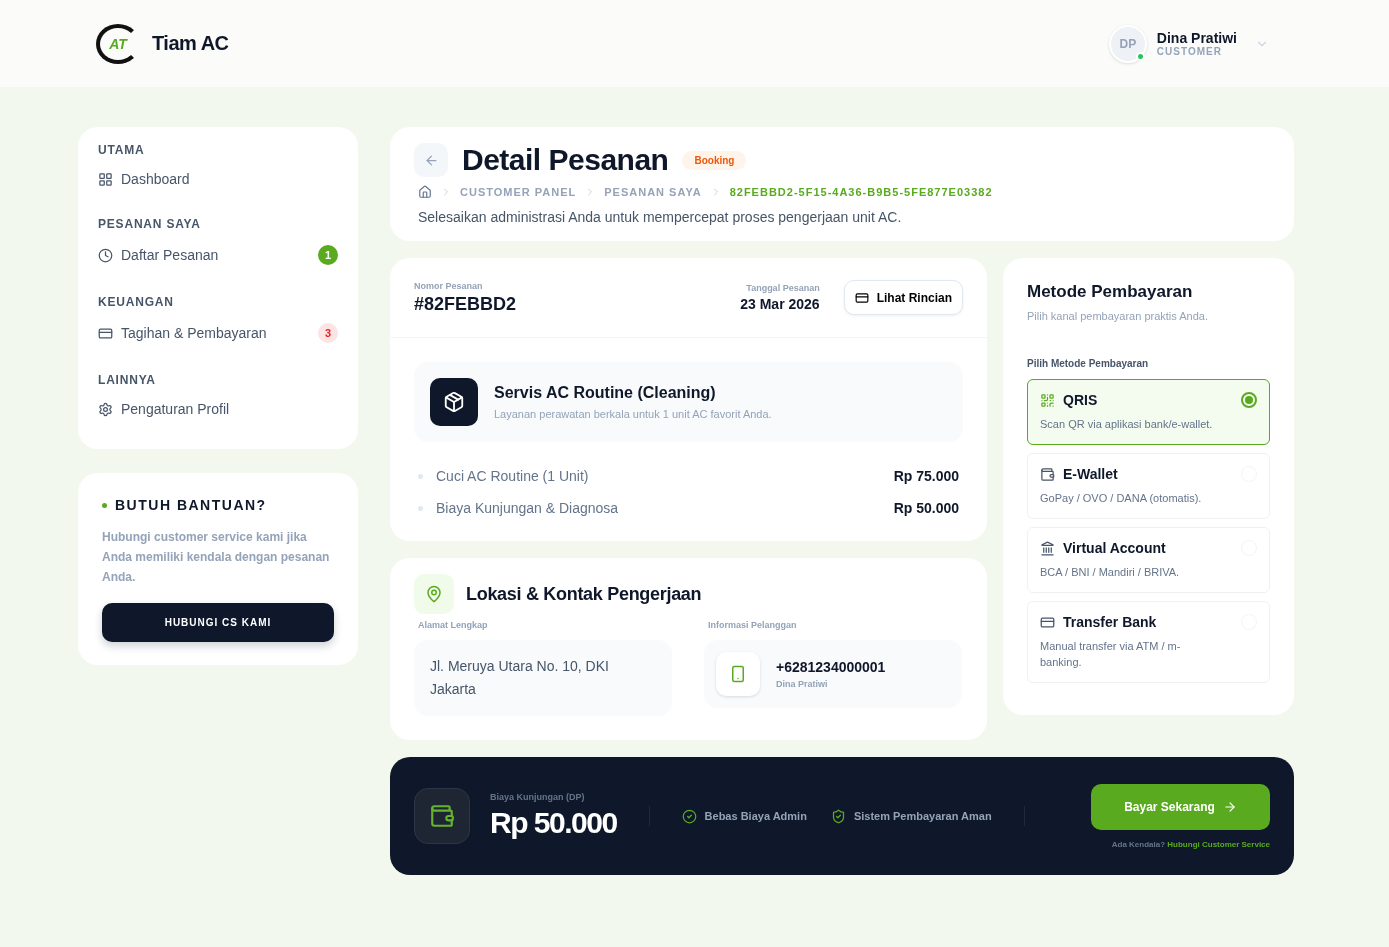  What do you see at coordinates (802, 684) in the screenshot?
I see `customer-name: Dina Pratiwi` at bounding box center [802, 684].